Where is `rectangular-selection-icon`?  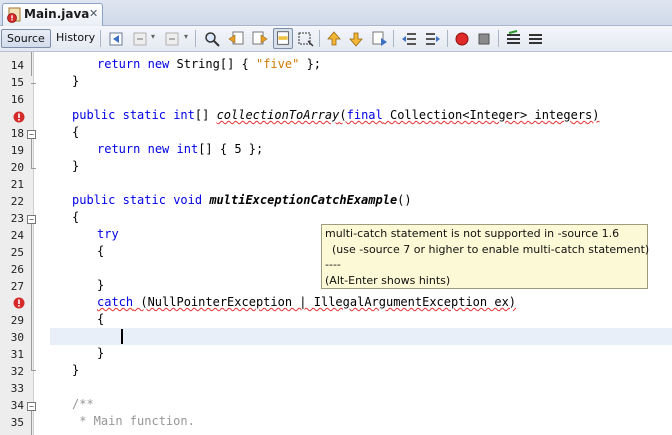 rectangular-selection-icon is located at coordinates (306, 39).